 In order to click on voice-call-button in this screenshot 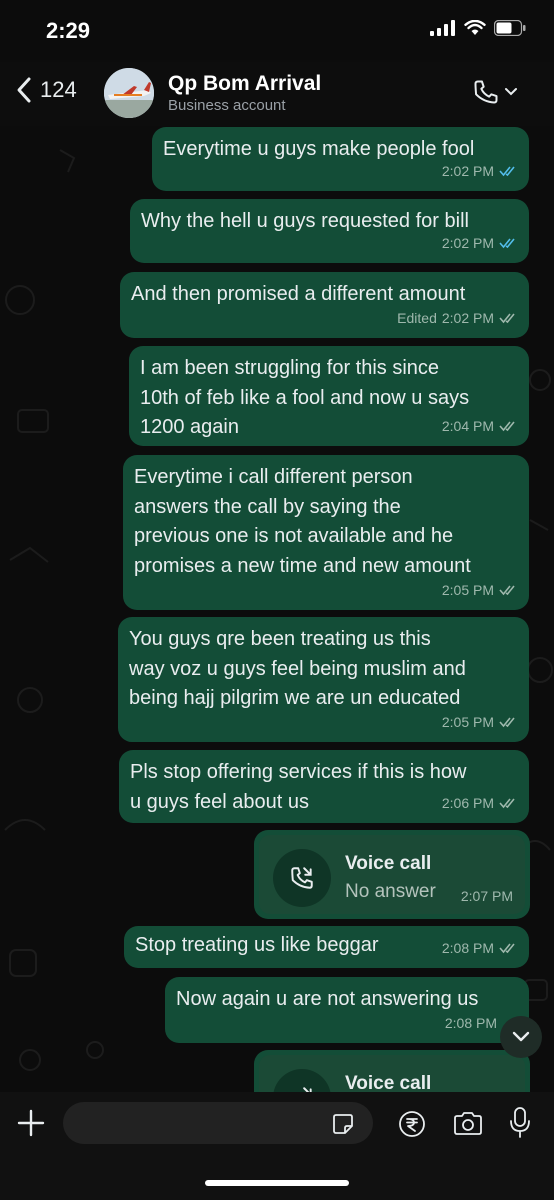, I will do `click(495, 92)`.